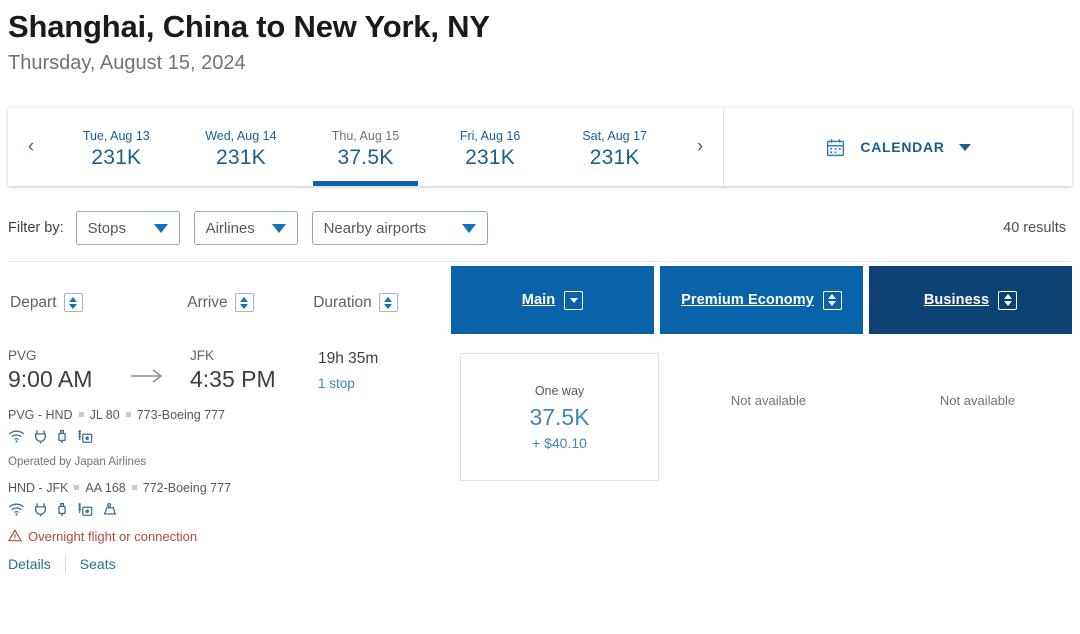 The width and height of the screenshot is (1080, 634). What do you see at coordinates (365, 157) in the screenshot?
I see `date-option-price: 37.5K` at bounding box center [365, 157].